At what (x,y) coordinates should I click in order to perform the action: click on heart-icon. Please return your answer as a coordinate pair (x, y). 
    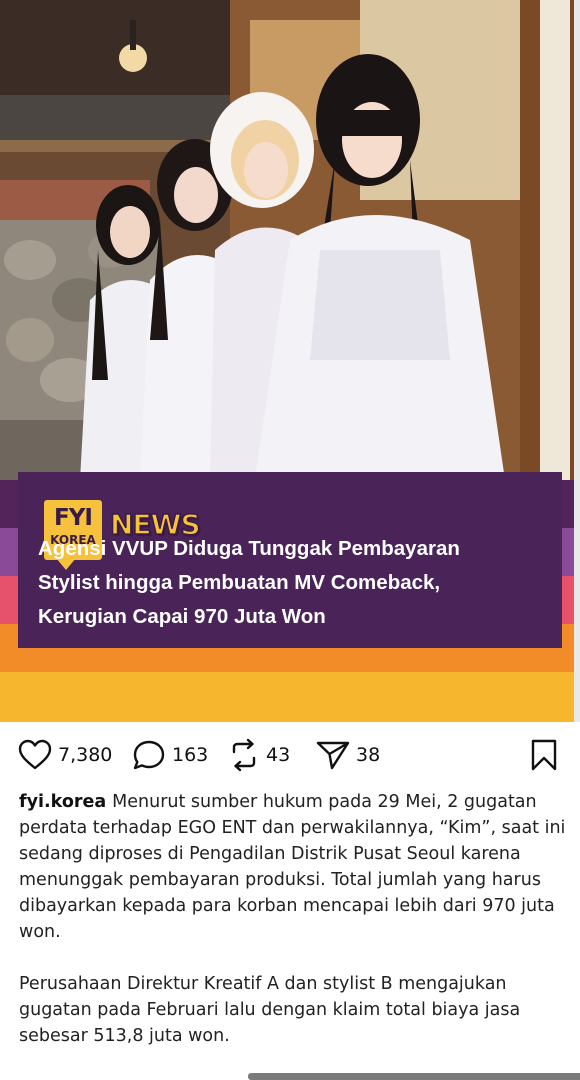
    Looking at the image, I should click on (35, 755).